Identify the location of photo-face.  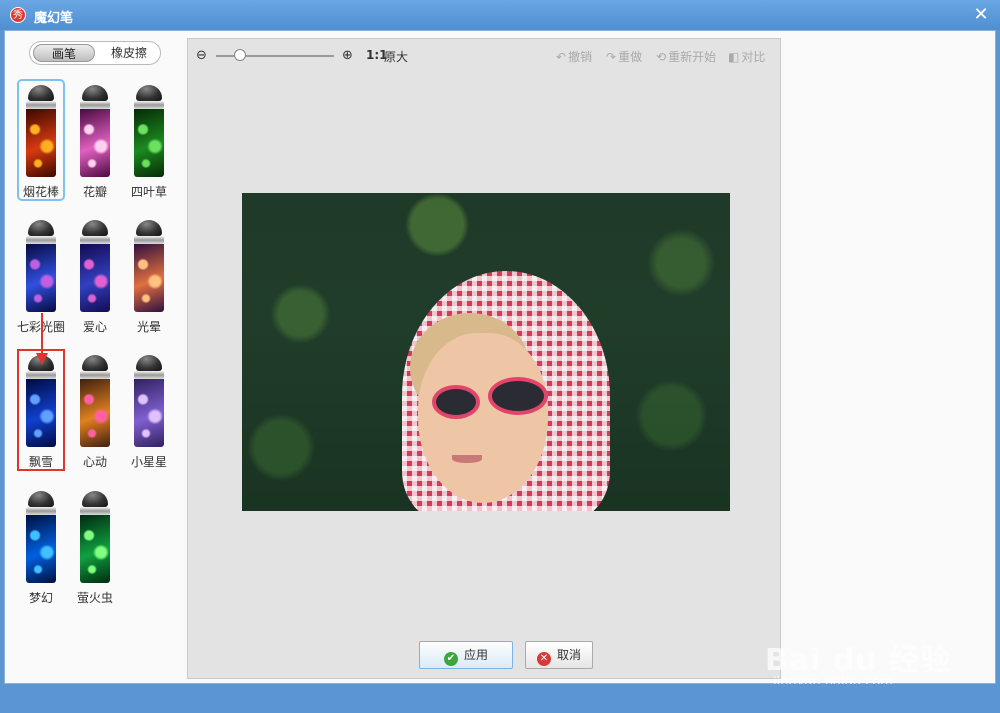
(483, 418).